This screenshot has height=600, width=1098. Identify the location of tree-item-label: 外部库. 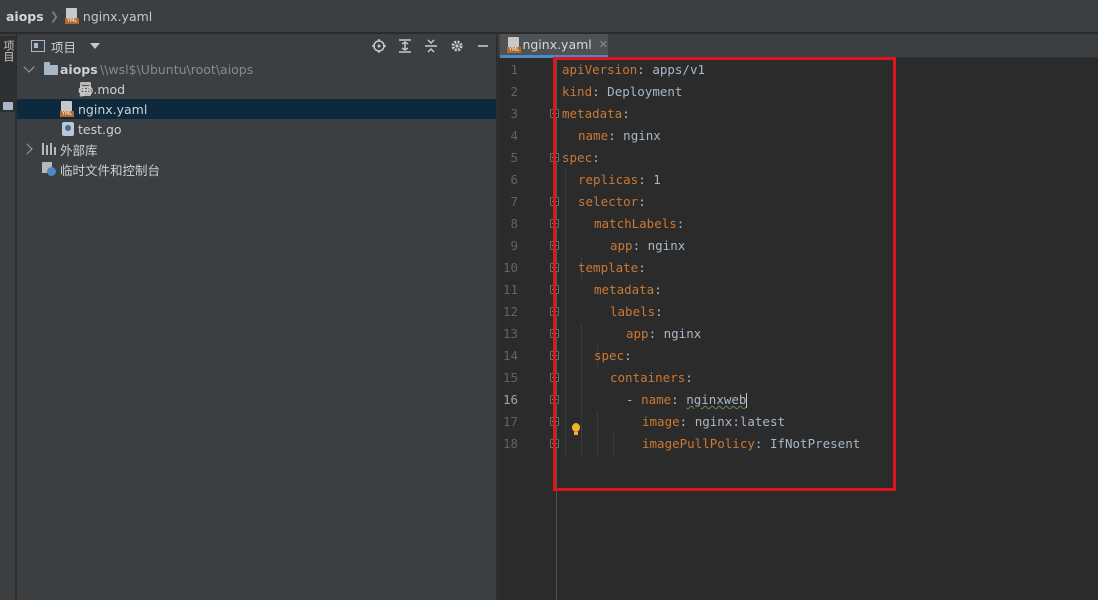
(79, 150).